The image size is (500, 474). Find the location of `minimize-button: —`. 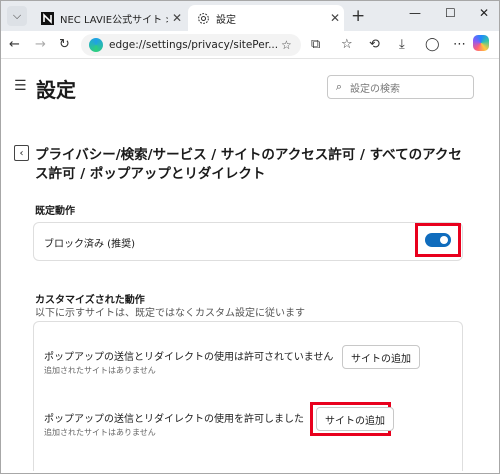

minimize-button: — is located at coordinates (415, 13).